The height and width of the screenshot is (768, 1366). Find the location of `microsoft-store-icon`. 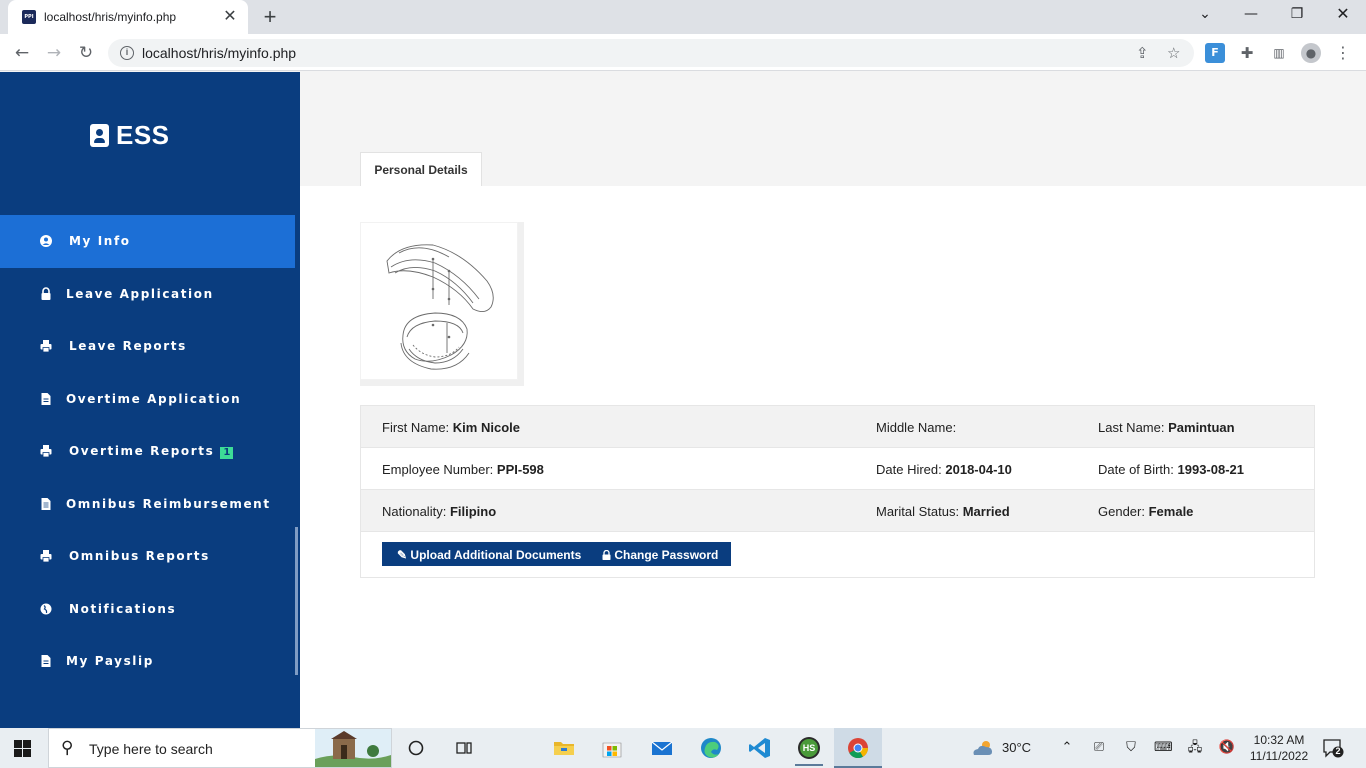

microsoft-store-icon is located at coordinates (612, 748).